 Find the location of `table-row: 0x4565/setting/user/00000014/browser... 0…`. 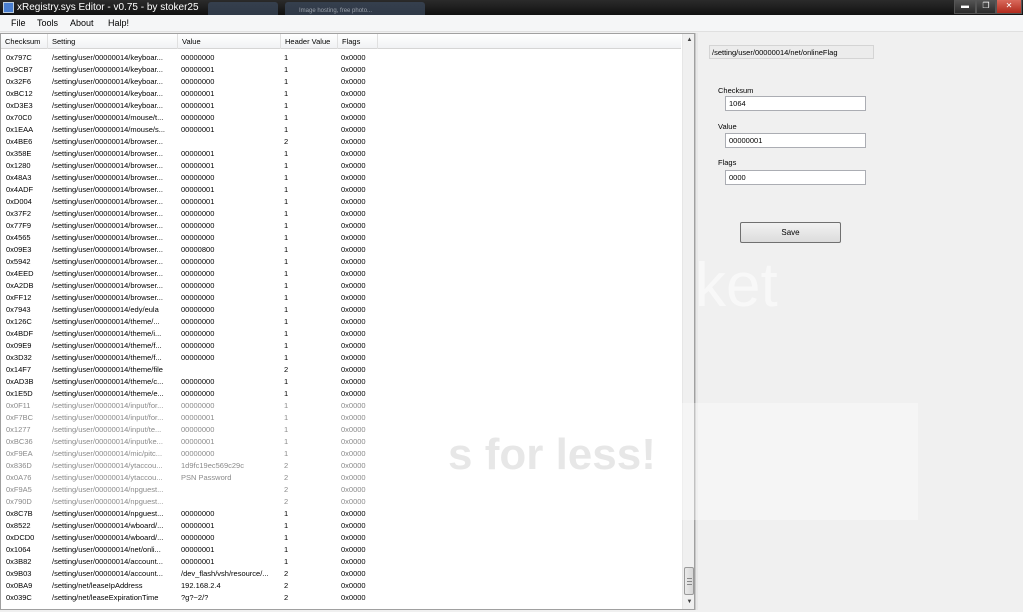

table-row: 0x4565/setting/user/00000014/browser... 0… is located at coordinates (341, 238).